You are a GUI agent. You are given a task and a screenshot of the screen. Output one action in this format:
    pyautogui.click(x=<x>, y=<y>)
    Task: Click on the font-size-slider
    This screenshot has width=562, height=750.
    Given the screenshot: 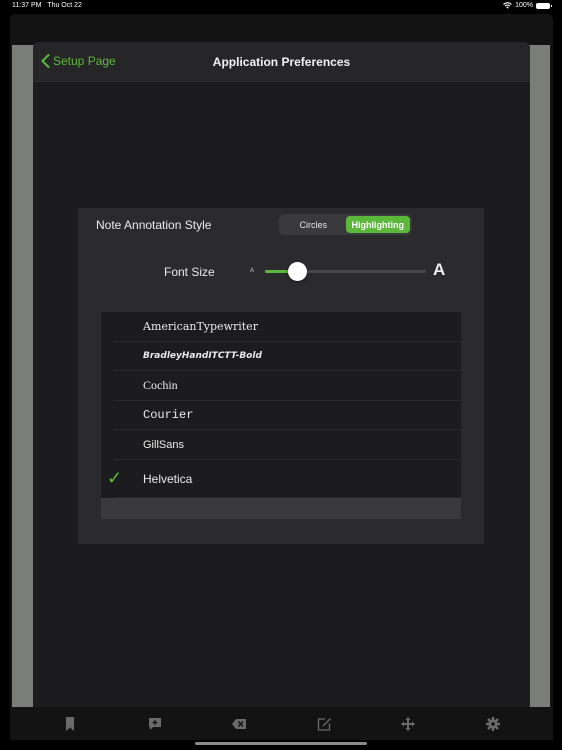 What is the action you would take?
    pyautogui.click(x=345, y=271)
    